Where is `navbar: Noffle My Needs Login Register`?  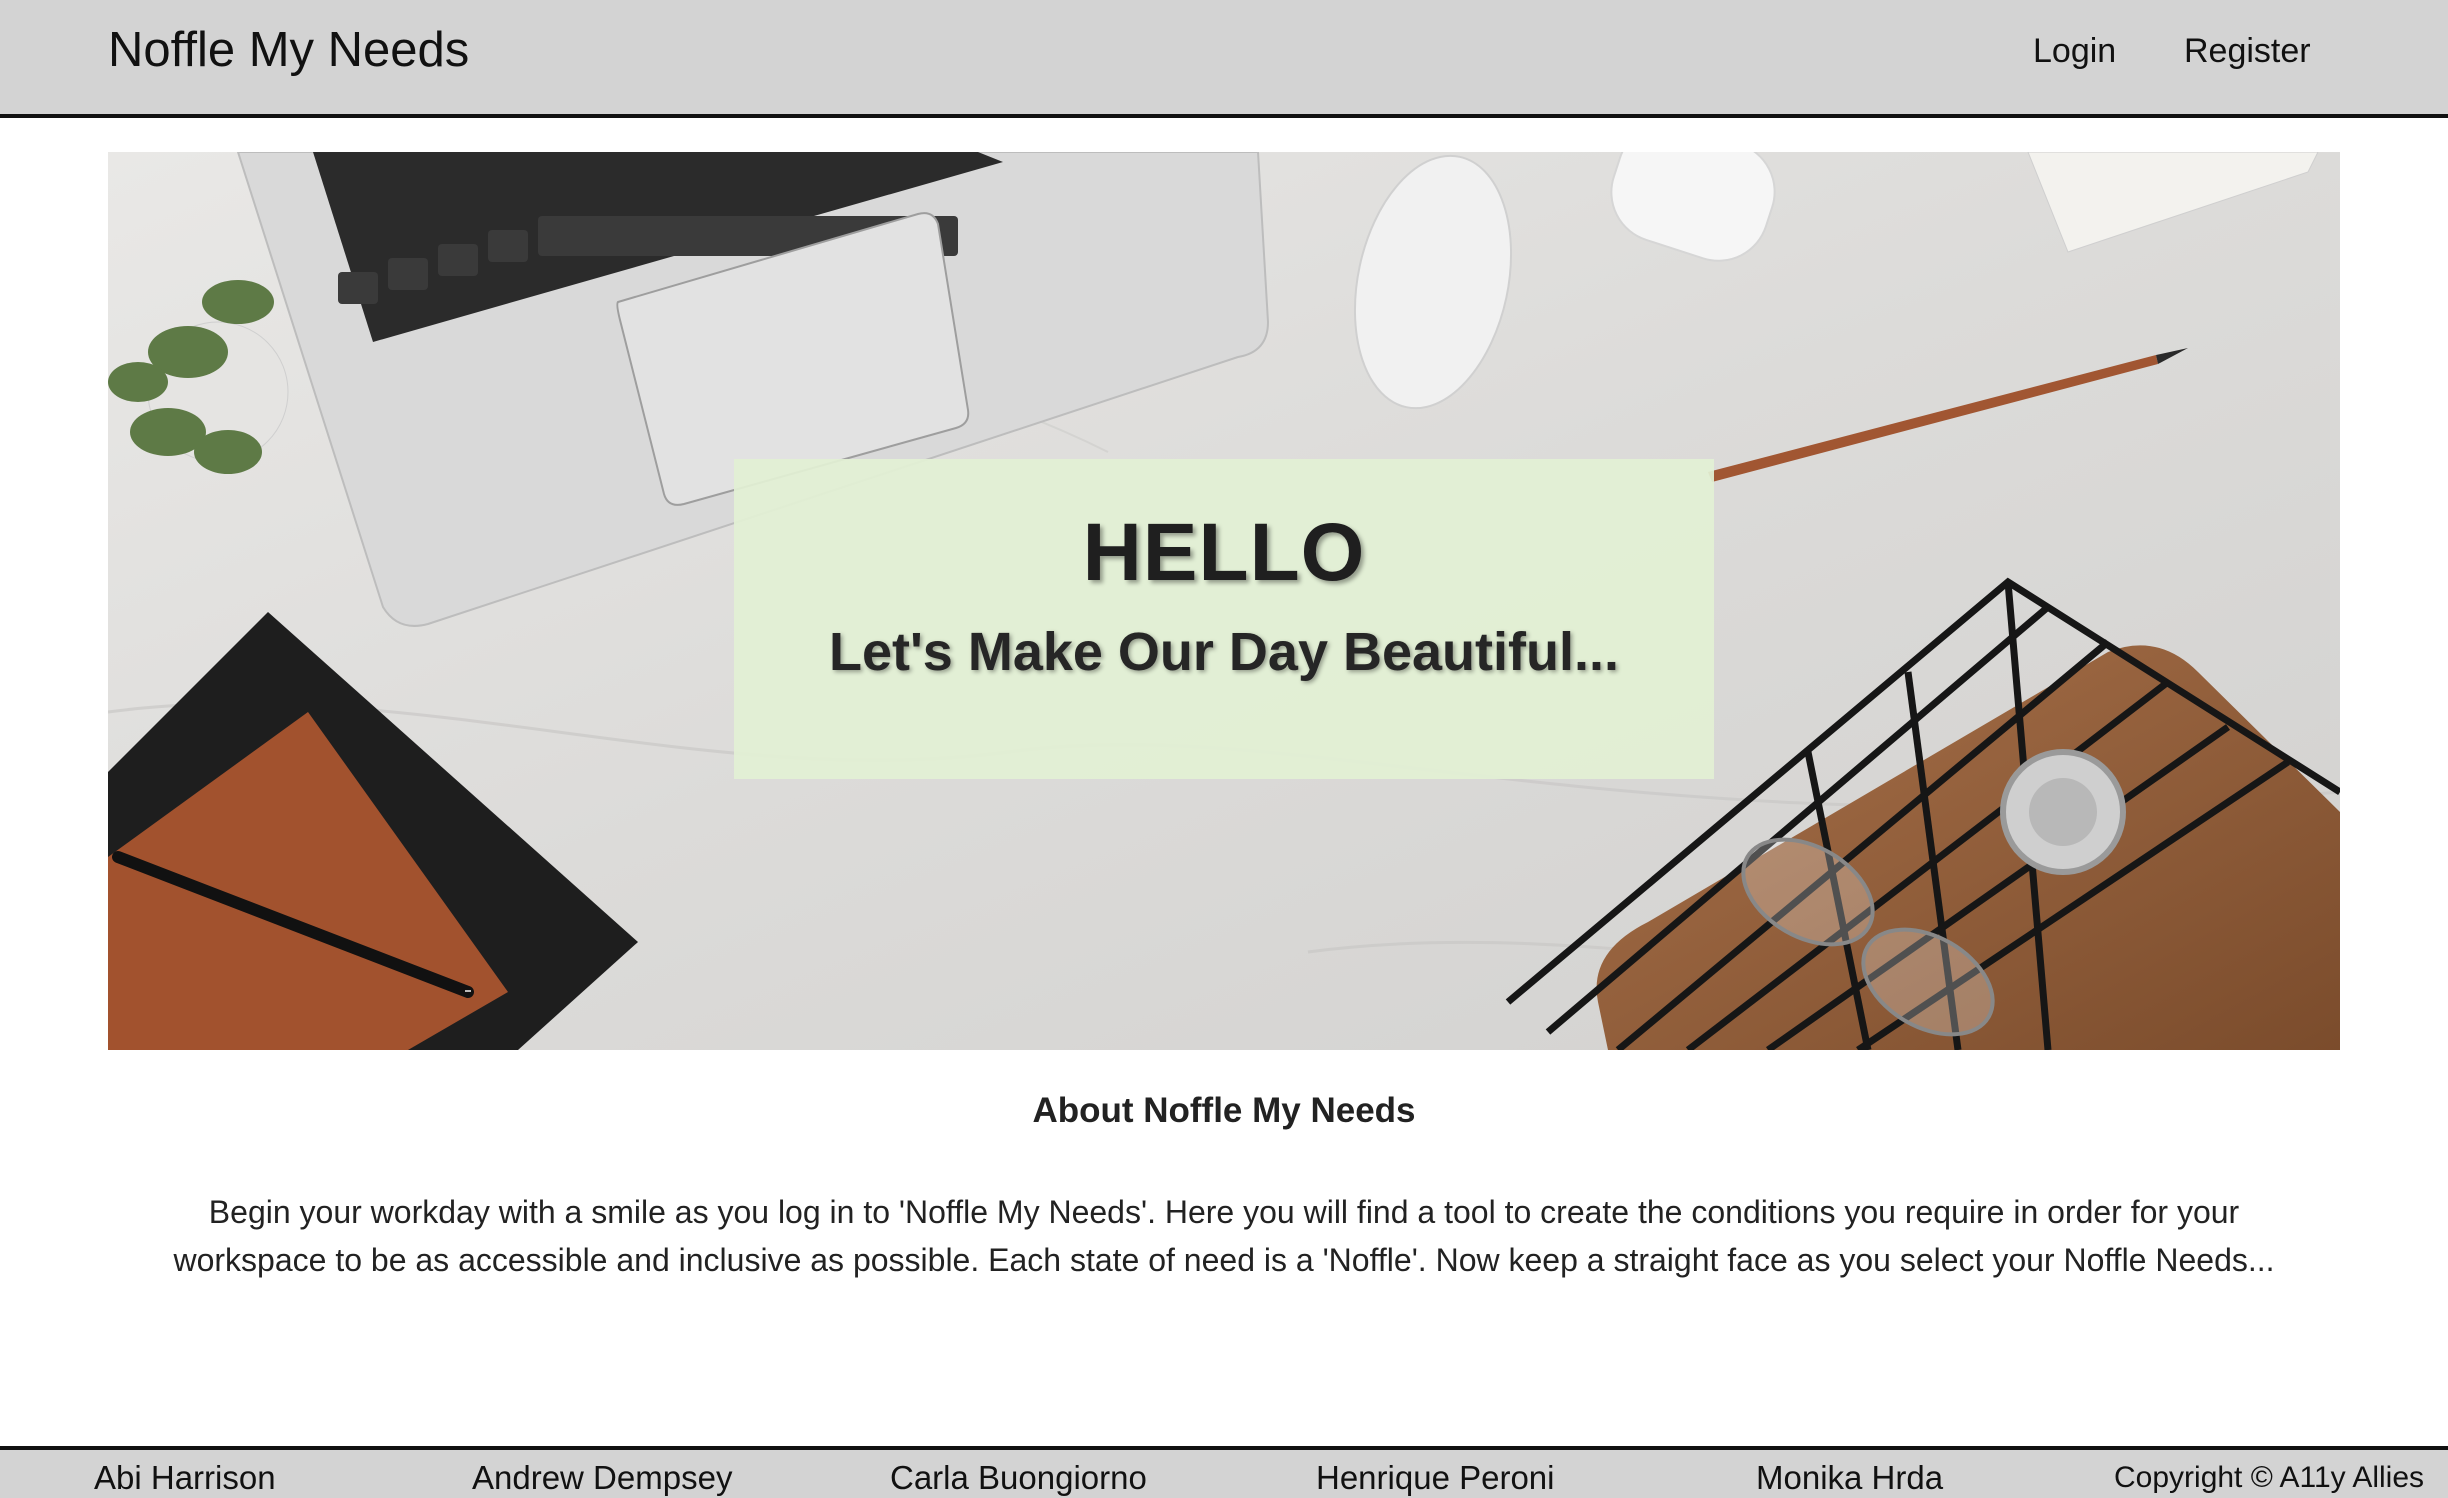
navbar: Noffle My Needs Login Register is located at coordinates (1224, 59).